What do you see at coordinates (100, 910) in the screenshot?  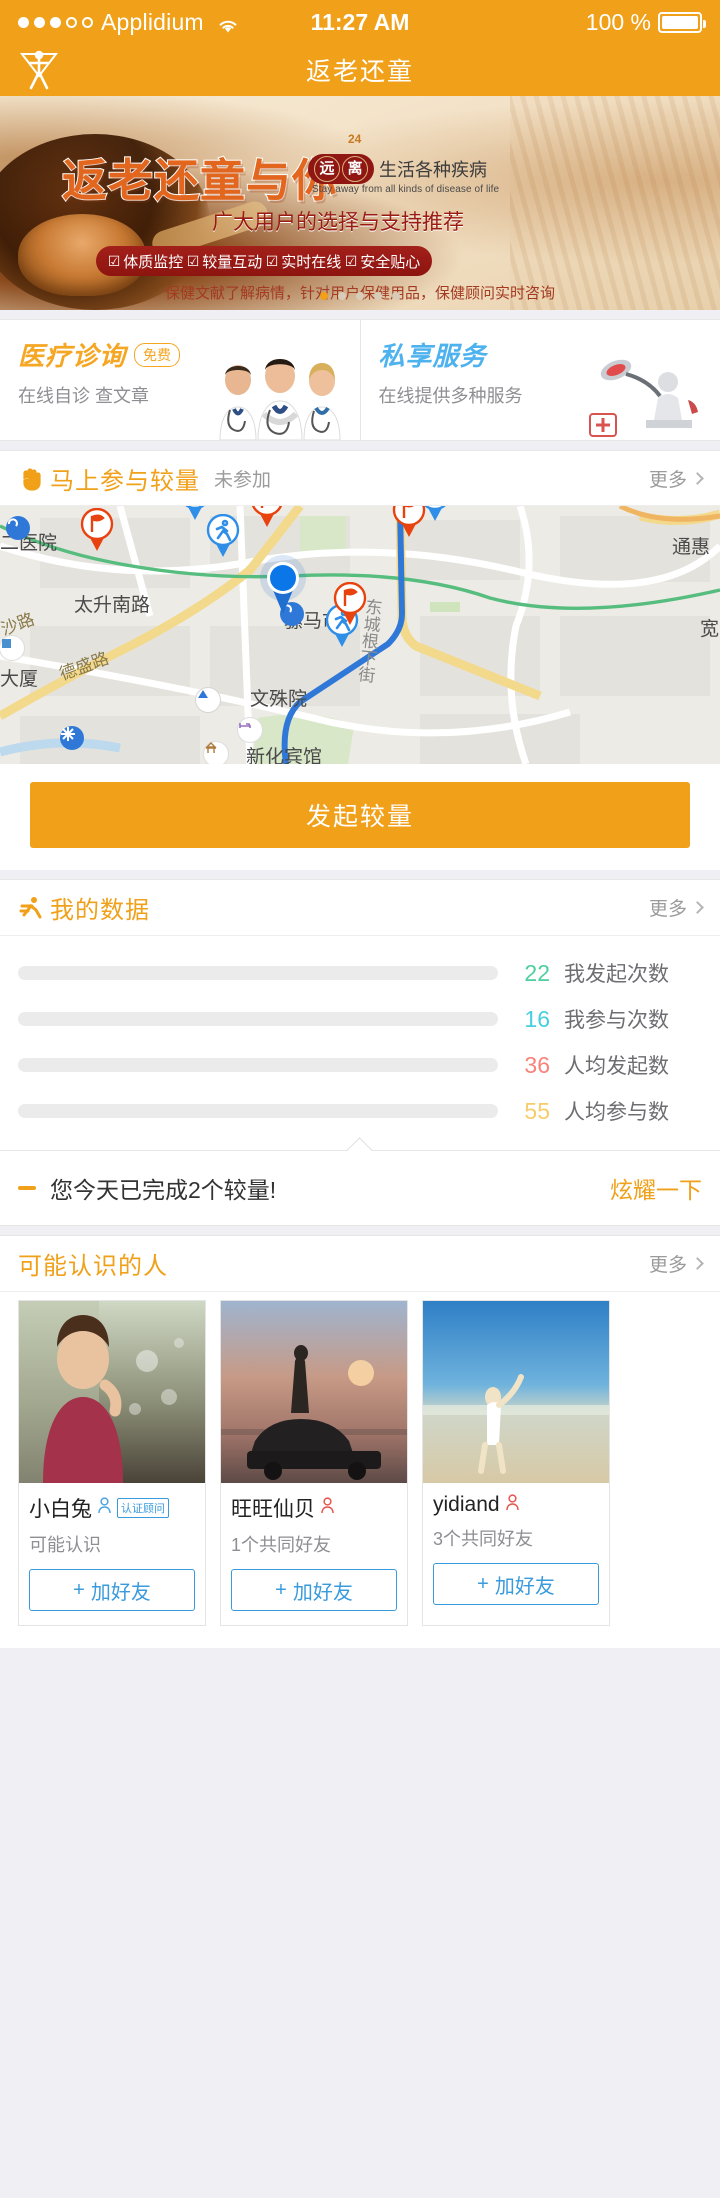 I see `my-data-title: 我的数据` at bounding box center [100, 910].